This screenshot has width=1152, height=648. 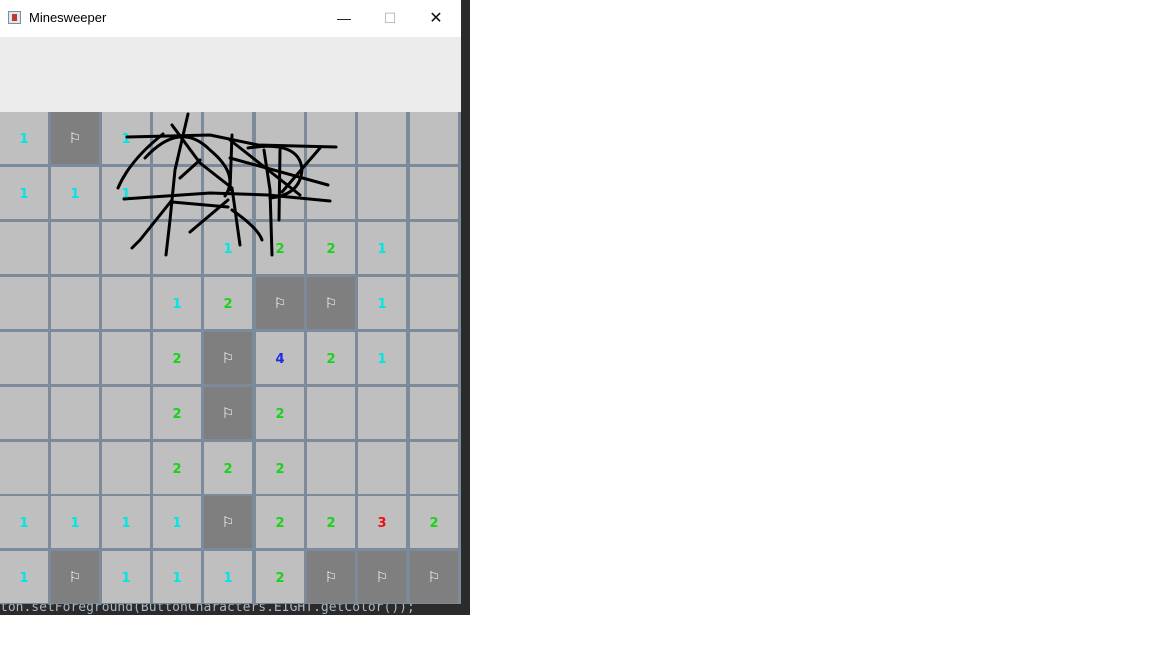 I want to click on close-button: ✕, so click(x=436, y=18).